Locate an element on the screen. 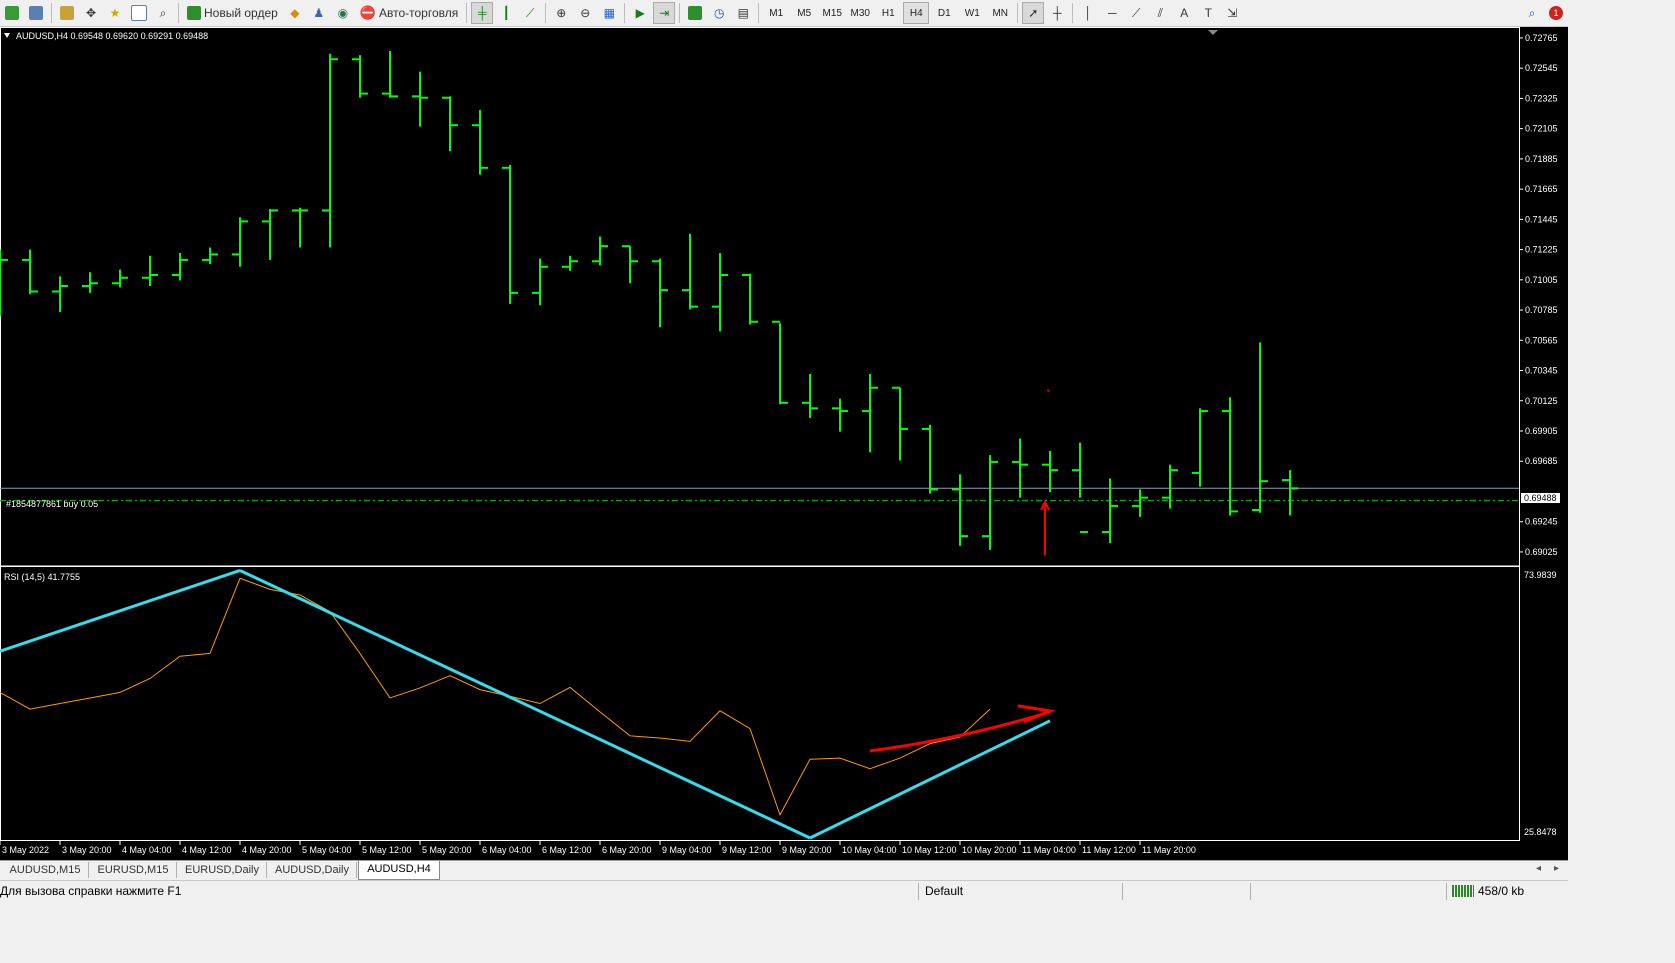  autoscroll-button: ▶ is located at coordinates (640, 13).